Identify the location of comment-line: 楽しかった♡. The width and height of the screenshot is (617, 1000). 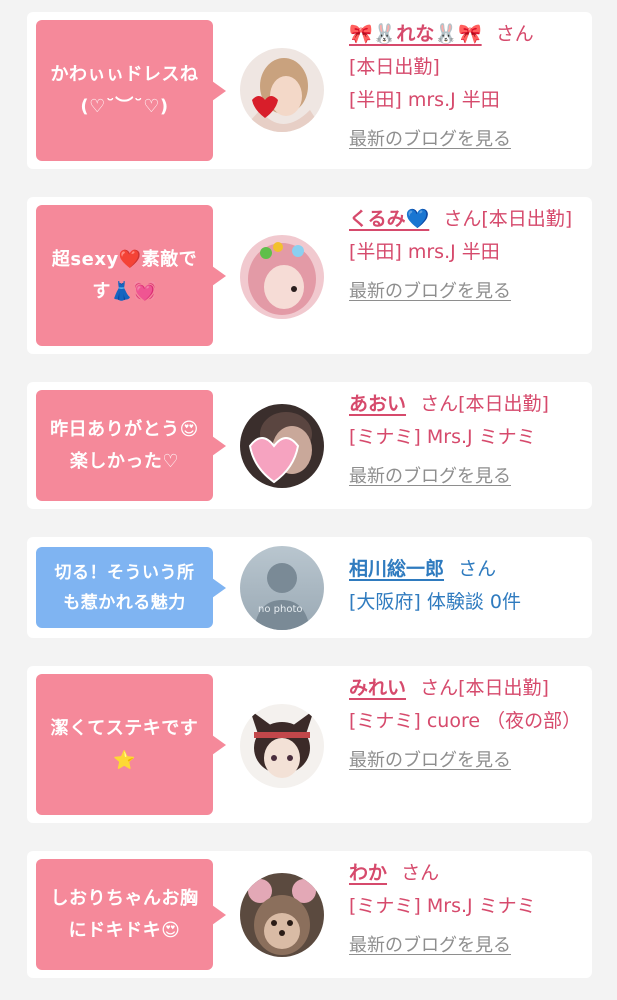
(124, 461).